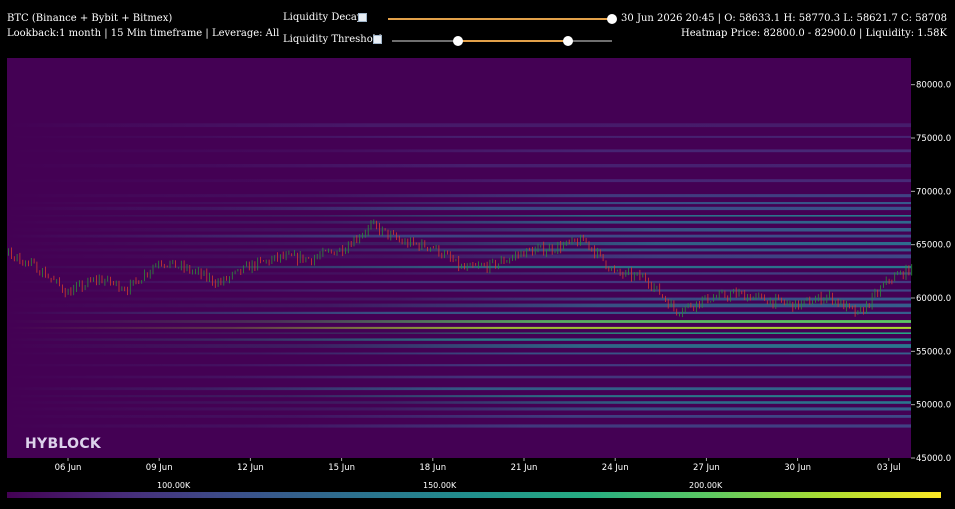 The height and width of the screenshot is (509, 955). Describe the element at coordinates (474, 495) in the screenshot. I see `liquidity-colorbar` at that location.